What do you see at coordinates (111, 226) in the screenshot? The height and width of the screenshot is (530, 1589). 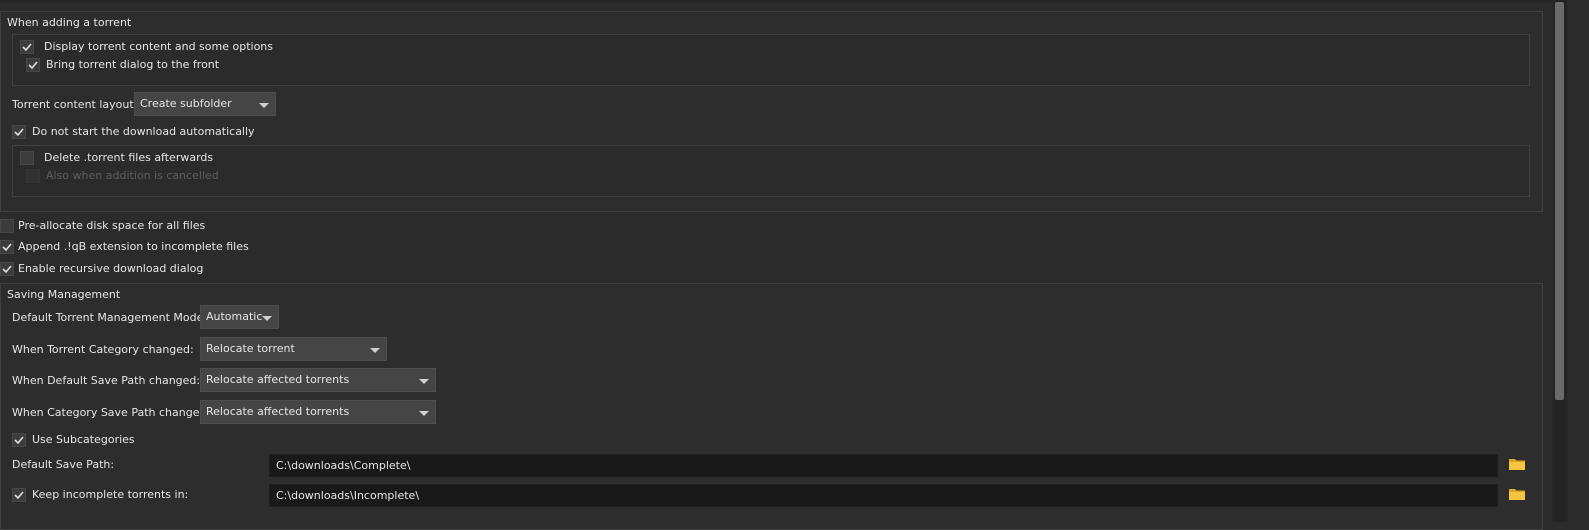 I see `preallocate-label: Pre-allocate disk space for all files` at bounding box center [111, 226].